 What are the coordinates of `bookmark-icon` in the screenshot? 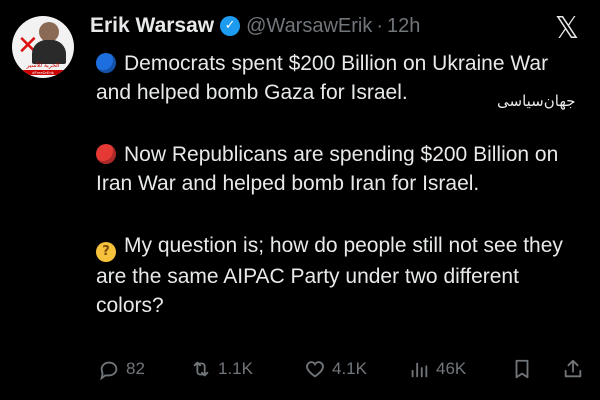 It's located at (522, 369).